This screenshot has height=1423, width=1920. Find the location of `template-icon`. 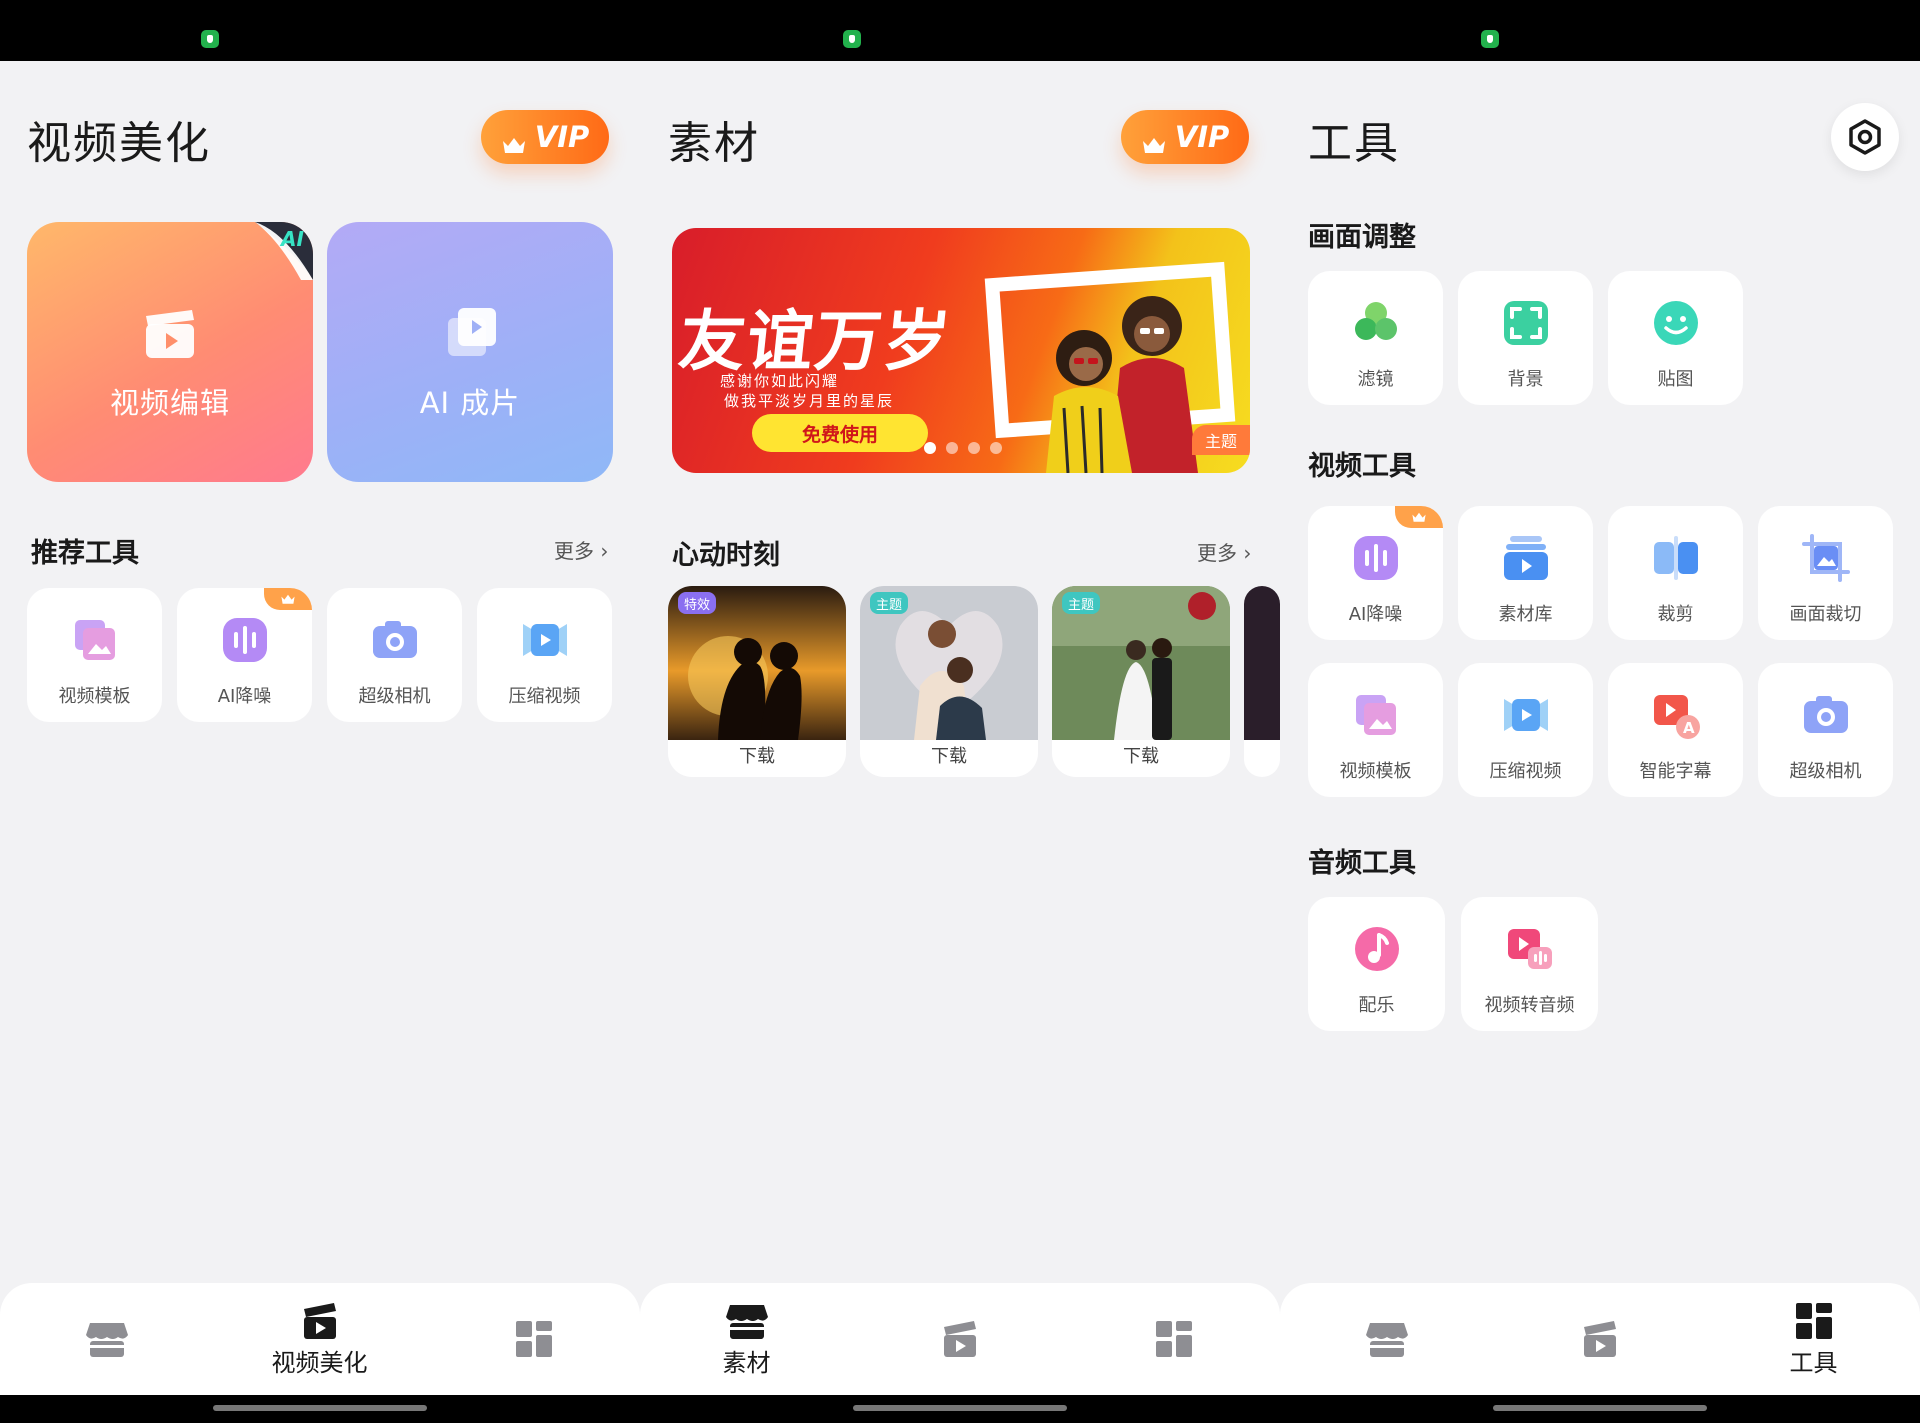

template-icon is located at coordinates (1375, 715).